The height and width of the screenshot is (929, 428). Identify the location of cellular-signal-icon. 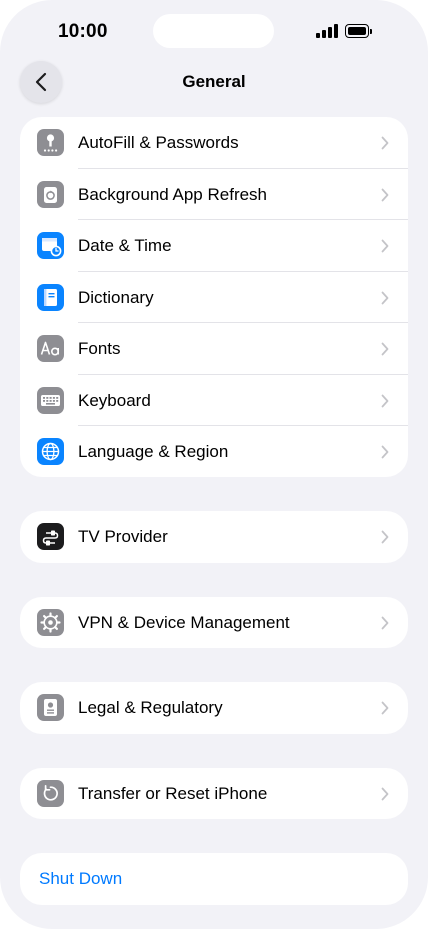
(328, 31).